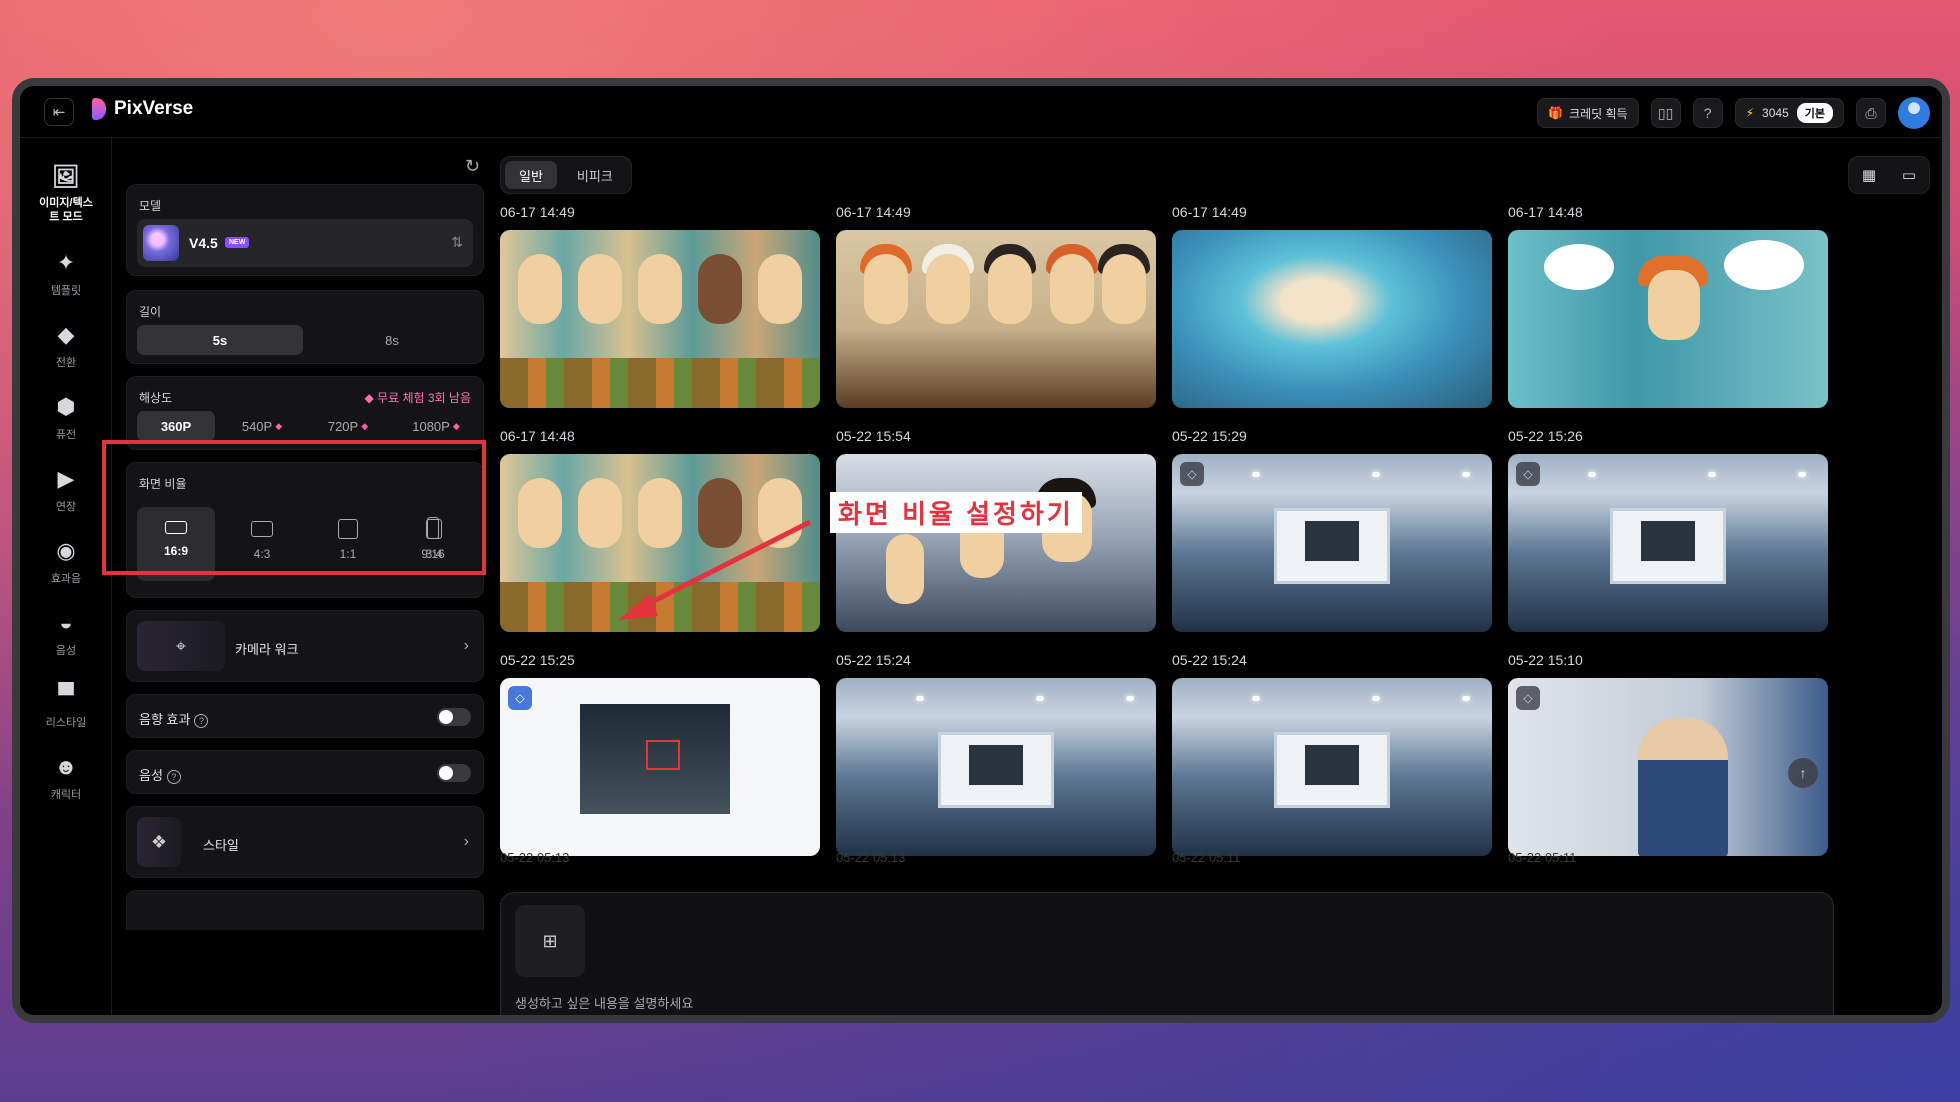 Image resolution: width=1960 pixels, height=1102 pixels. What do you see at coordinates (66, 478) in the screenshot?
I see `play-extend-icon: ▶` at bounding box center [66, 478].